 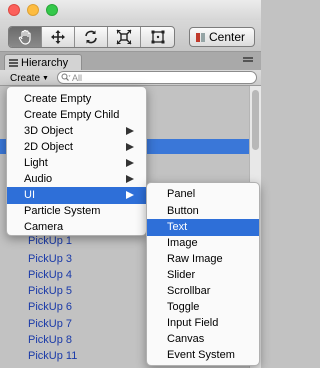 What do you see at coordinates (25, 78) in the screenshot?
I see `create-label: Create` at bounding box center [25, 78].